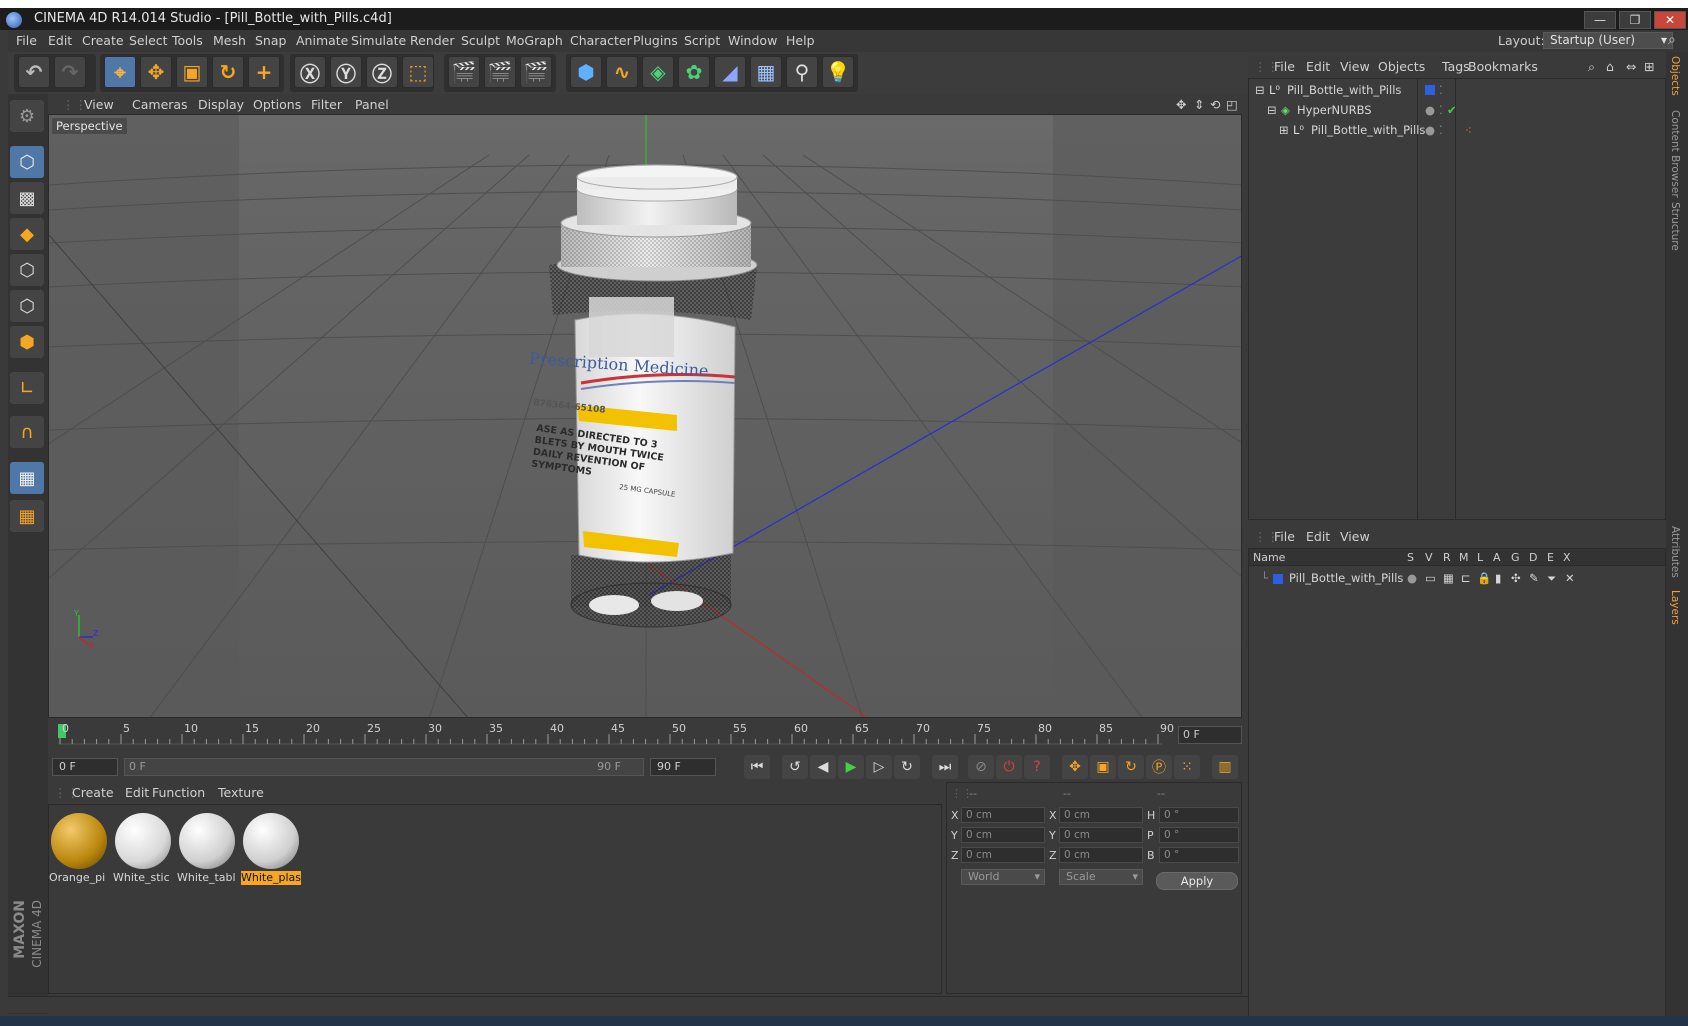  I want to click on orbit-view-icon: ⟲, so click(1215, 104).